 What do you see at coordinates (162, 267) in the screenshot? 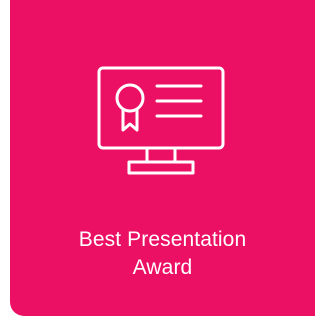
I see `award-title-line-2: Award` at bounding box center [162, 267].